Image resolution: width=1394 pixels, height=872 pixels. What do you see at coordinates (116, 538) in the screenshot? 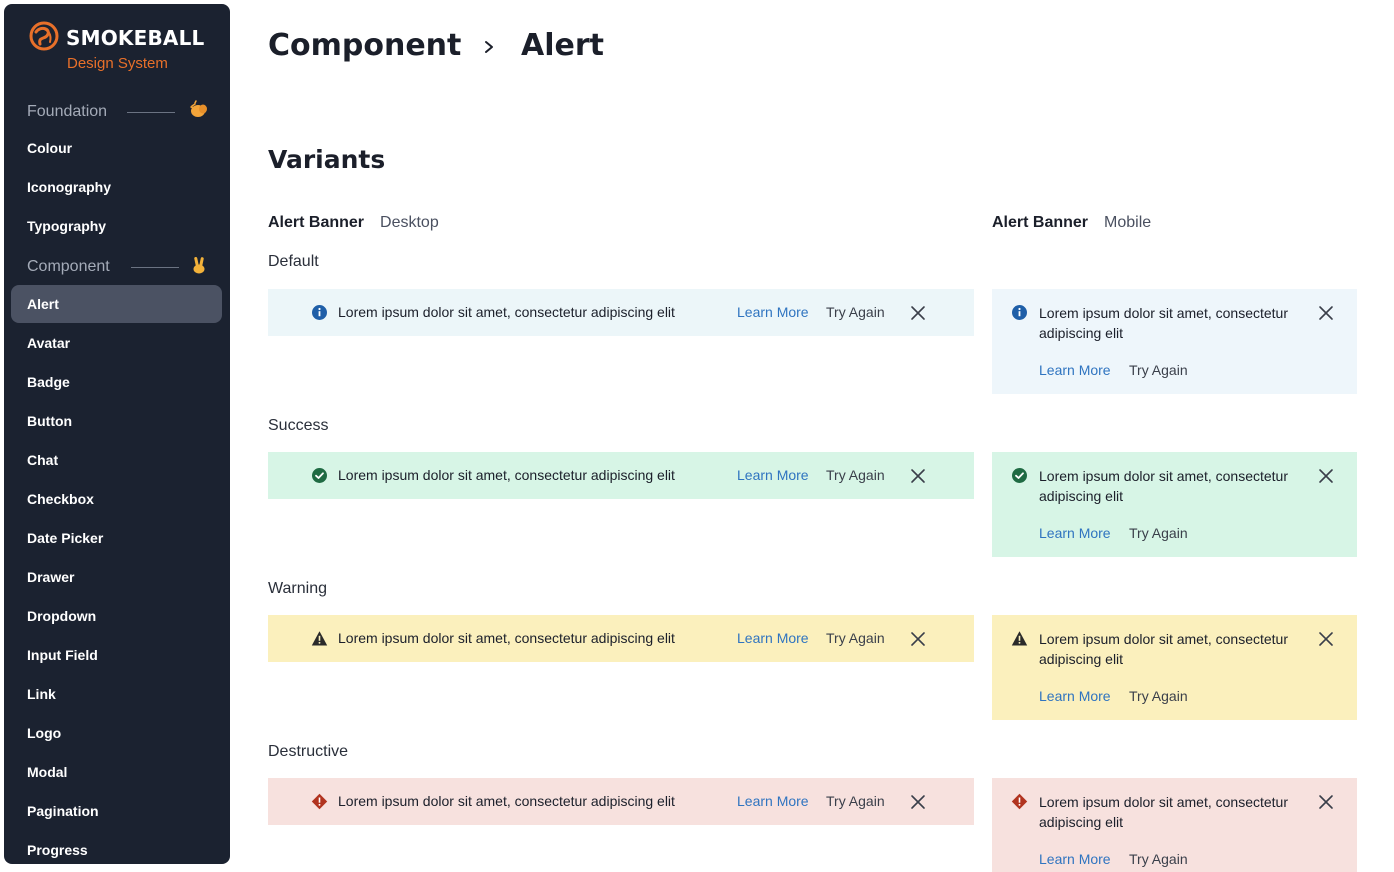
I see `sidebar-item-date-picker: Date Picker` at bounding box center [116, 538].